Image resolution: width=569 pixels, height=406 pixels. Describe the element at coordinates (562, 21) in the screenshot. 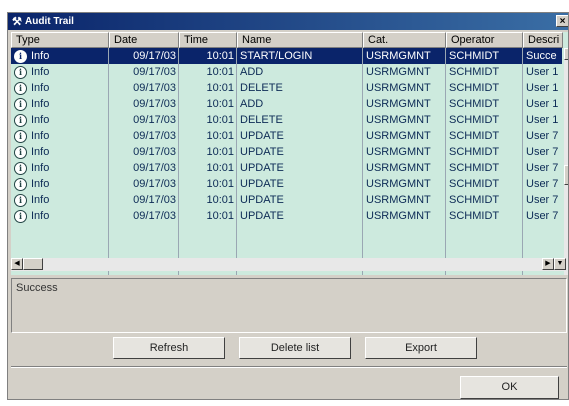

I see `close-button: ×` at that location.